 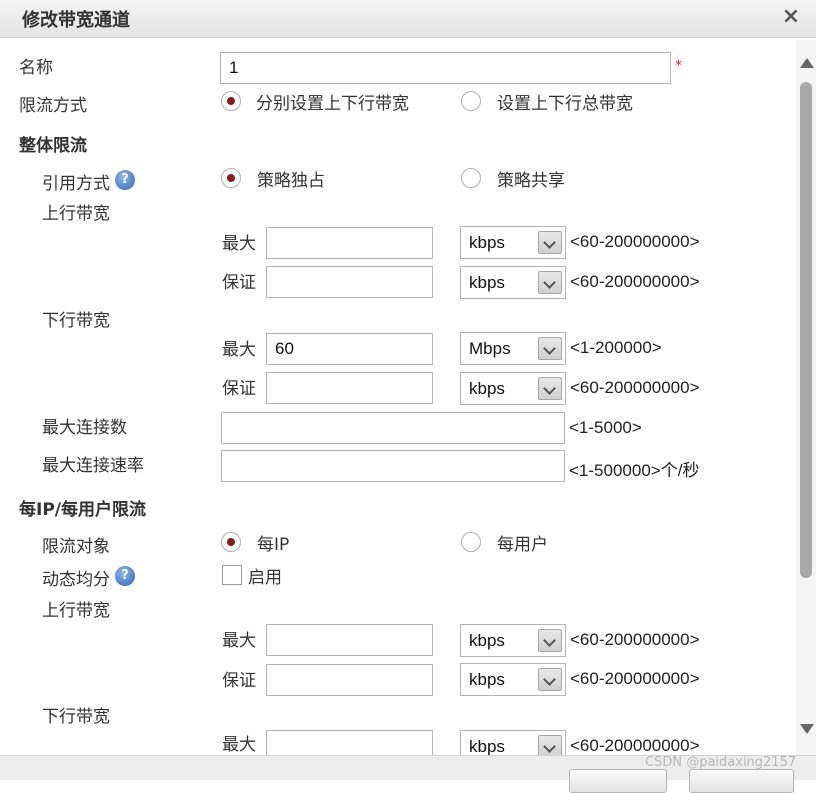 I want to click on per-ip-down-max-unit-select: kbps, so click(x=513, y=742).